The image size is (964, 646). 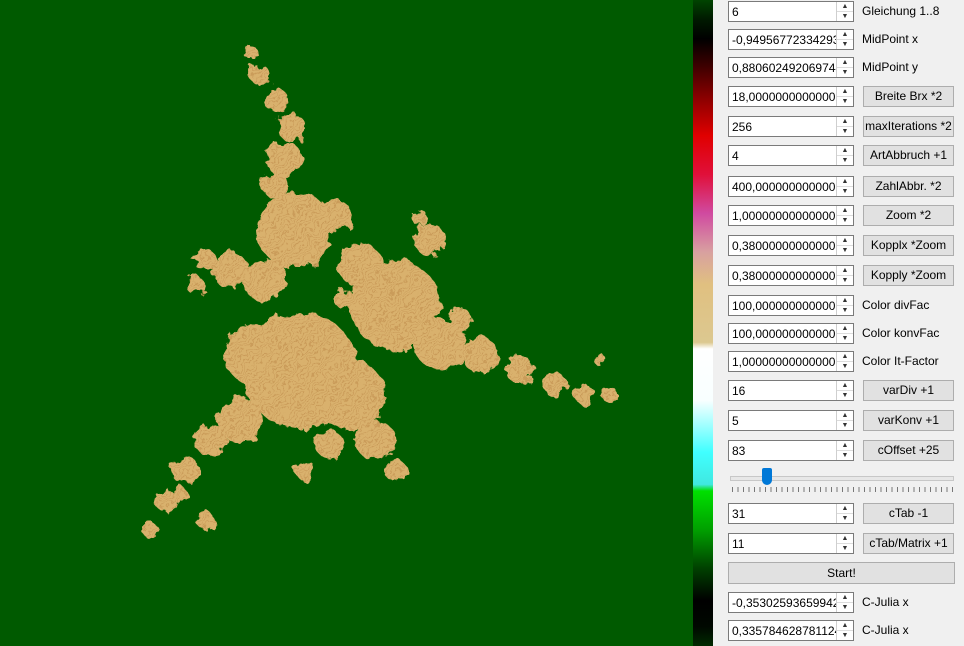 I want to click on varkonv-1-numeric-input: 5 ▲ ▼, so click(x=791, y=420).